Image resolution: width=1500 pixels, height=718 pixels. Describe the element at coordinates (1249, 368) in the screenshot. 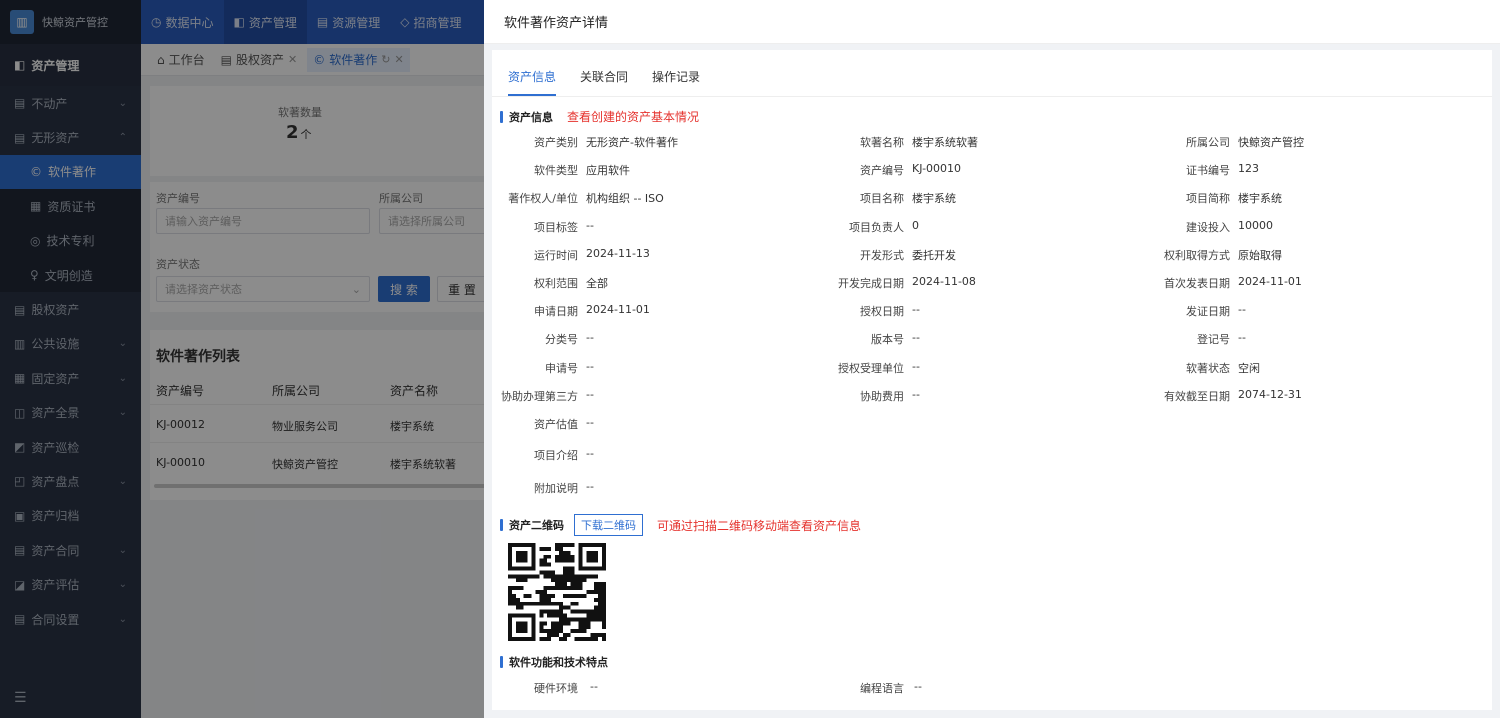

I see `field-value: 空闲` at that location.